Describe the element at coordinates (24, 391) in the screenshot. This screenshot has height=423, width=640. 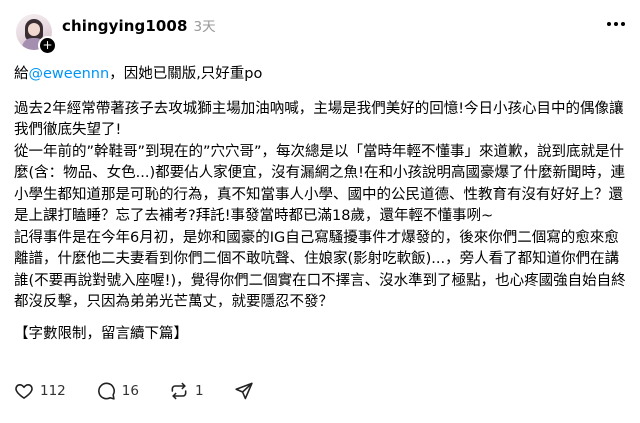
I see `heart-icon` at that location.